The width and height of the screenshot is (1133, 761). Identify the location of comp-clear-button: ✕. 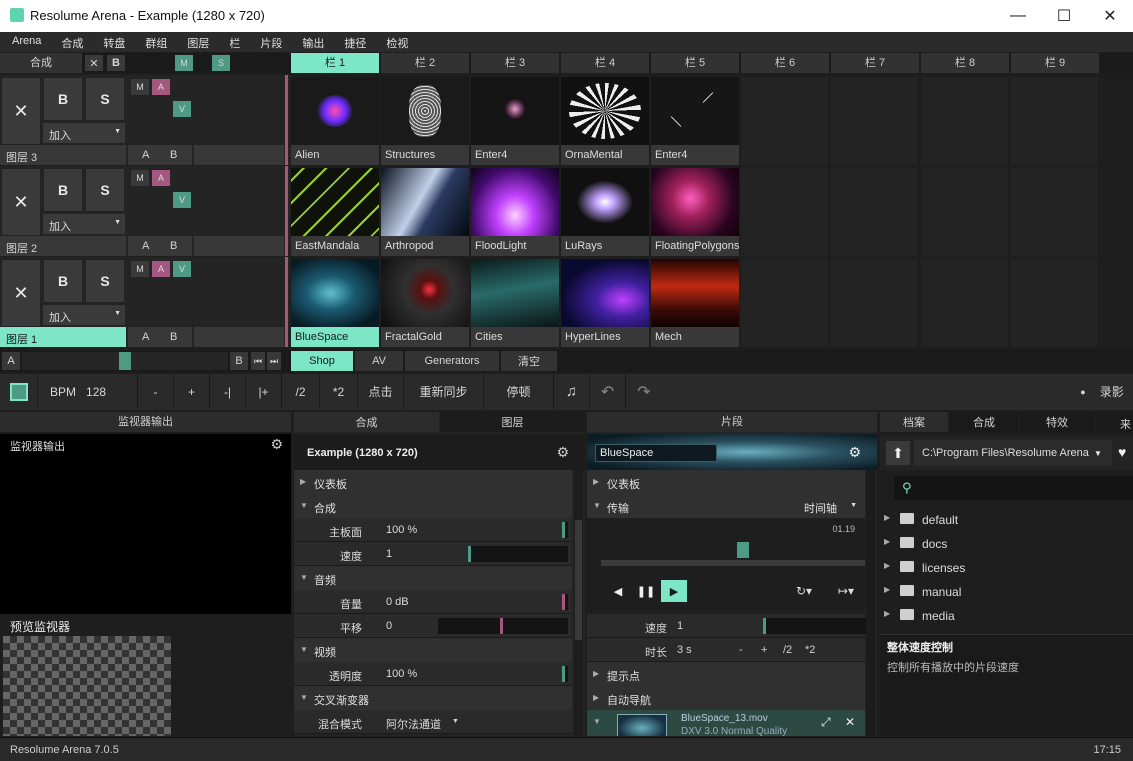
(94, 63).